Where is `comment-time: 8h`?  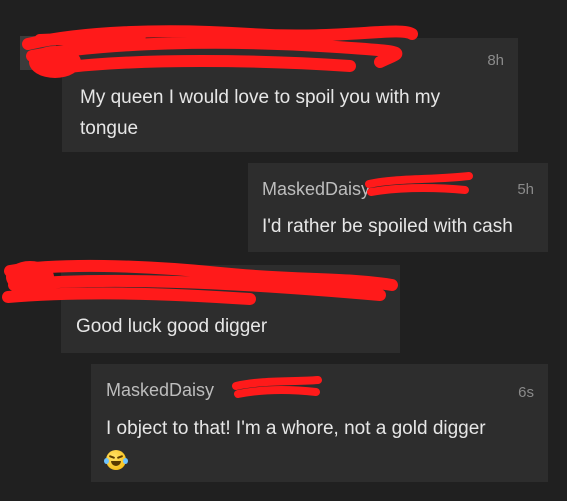 comment-time: 8h is located at coordinates (495, 60).